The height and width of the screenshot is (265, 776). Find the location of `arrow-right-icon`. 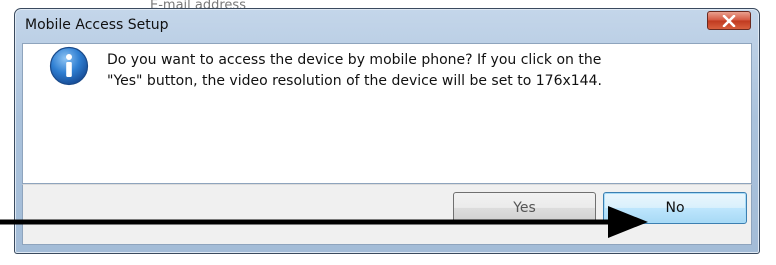

arrow-right-icon is located at coordinates (324, 222).